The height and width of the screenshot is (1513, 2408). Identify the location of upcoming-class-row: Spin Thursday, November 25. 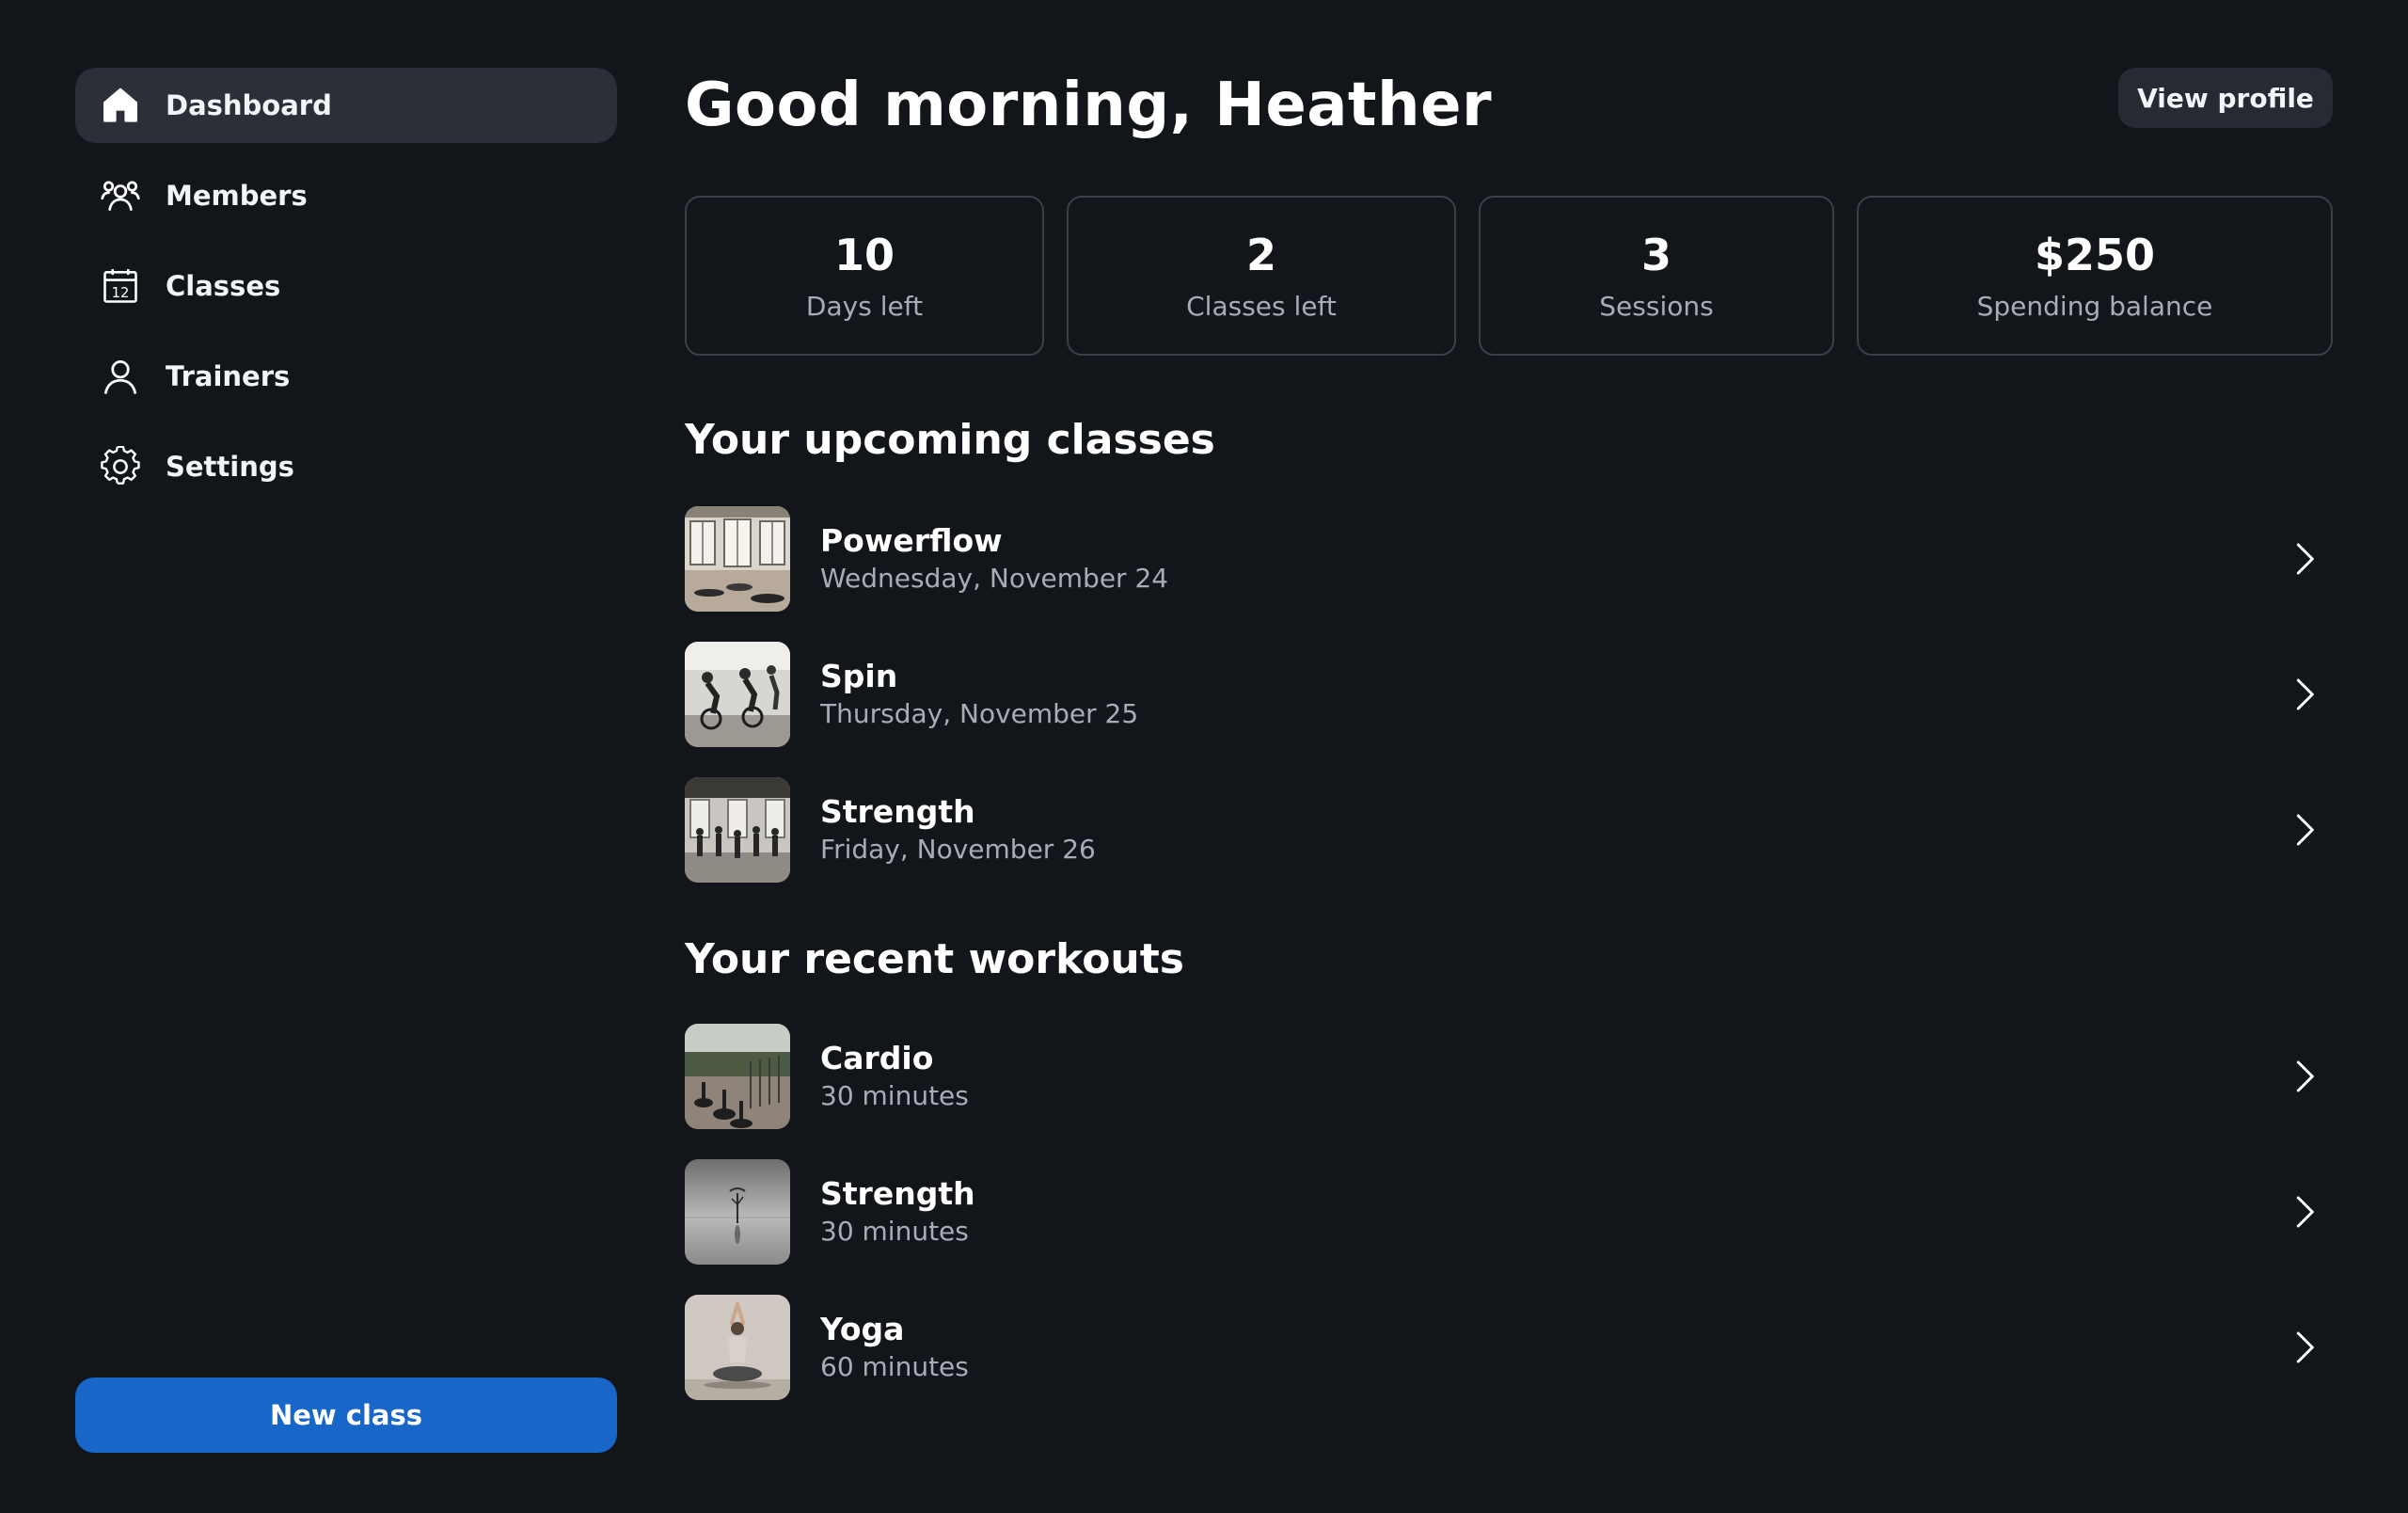
(1509, 694).